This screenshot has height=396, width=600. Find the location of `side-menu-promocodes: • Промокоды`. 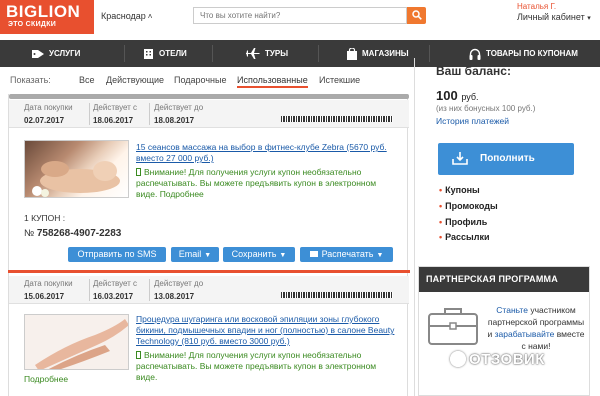

side-menu-promocodes: • Промокоды is located at coordinates (468, 206).